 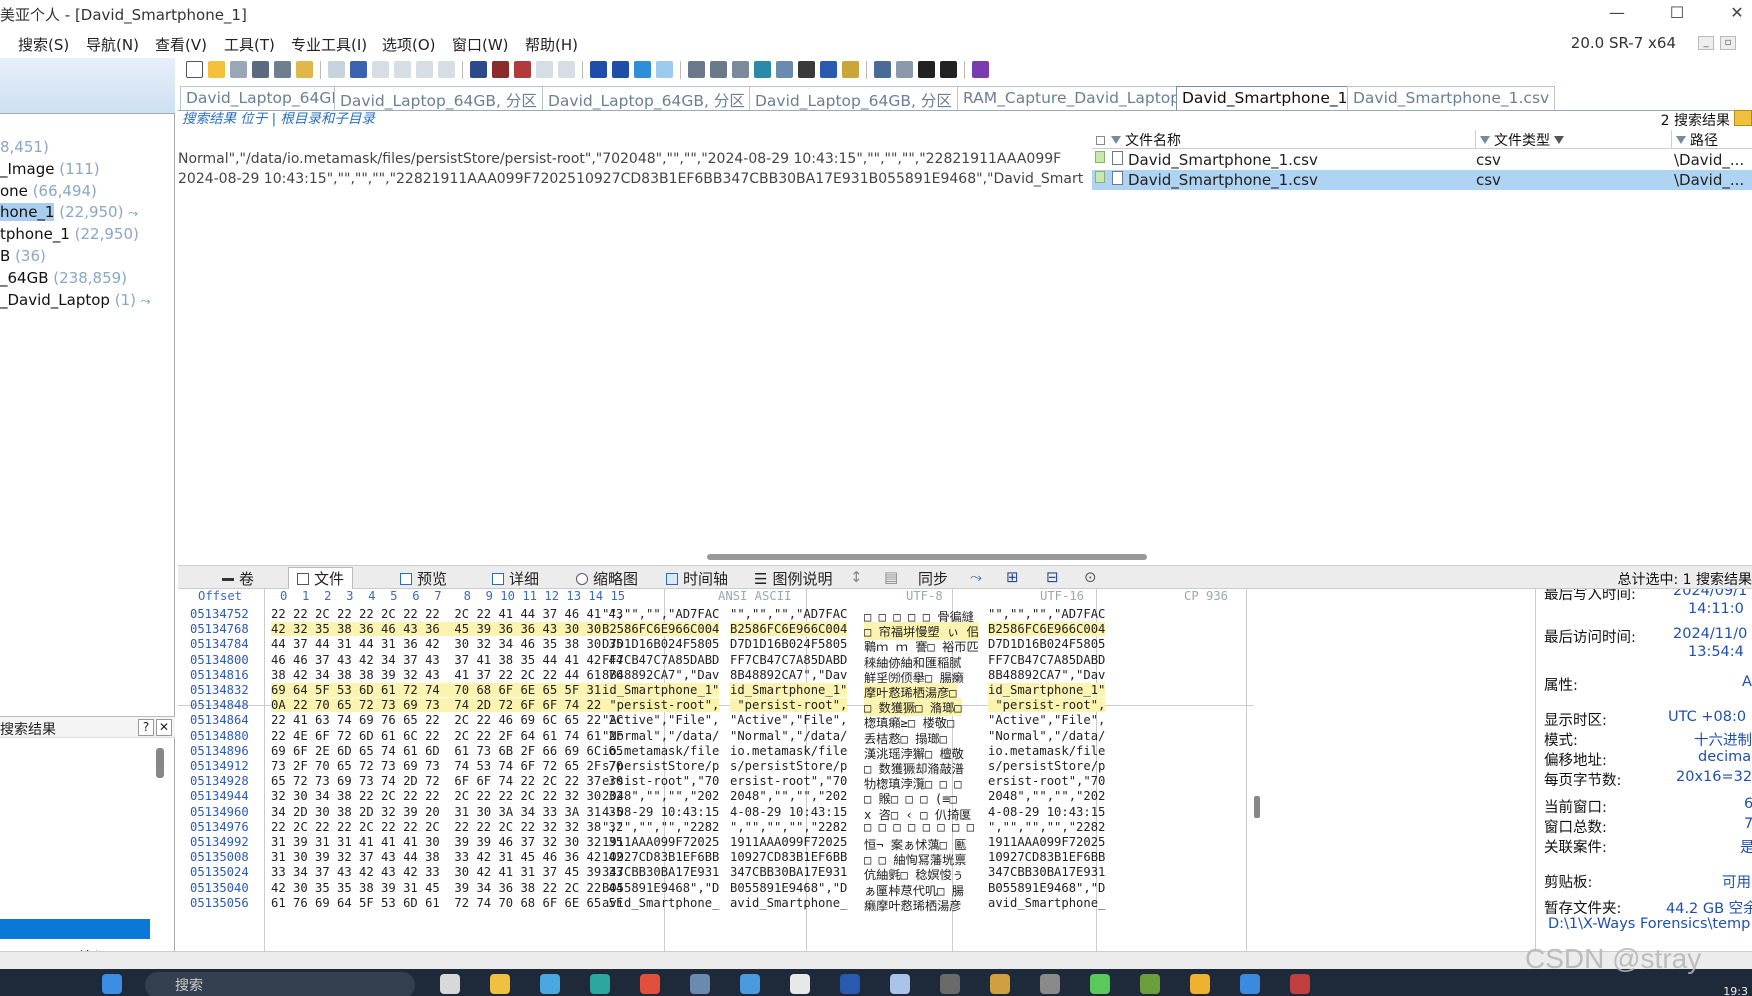 I want to click on back-icon, so click(x=642, y=69).